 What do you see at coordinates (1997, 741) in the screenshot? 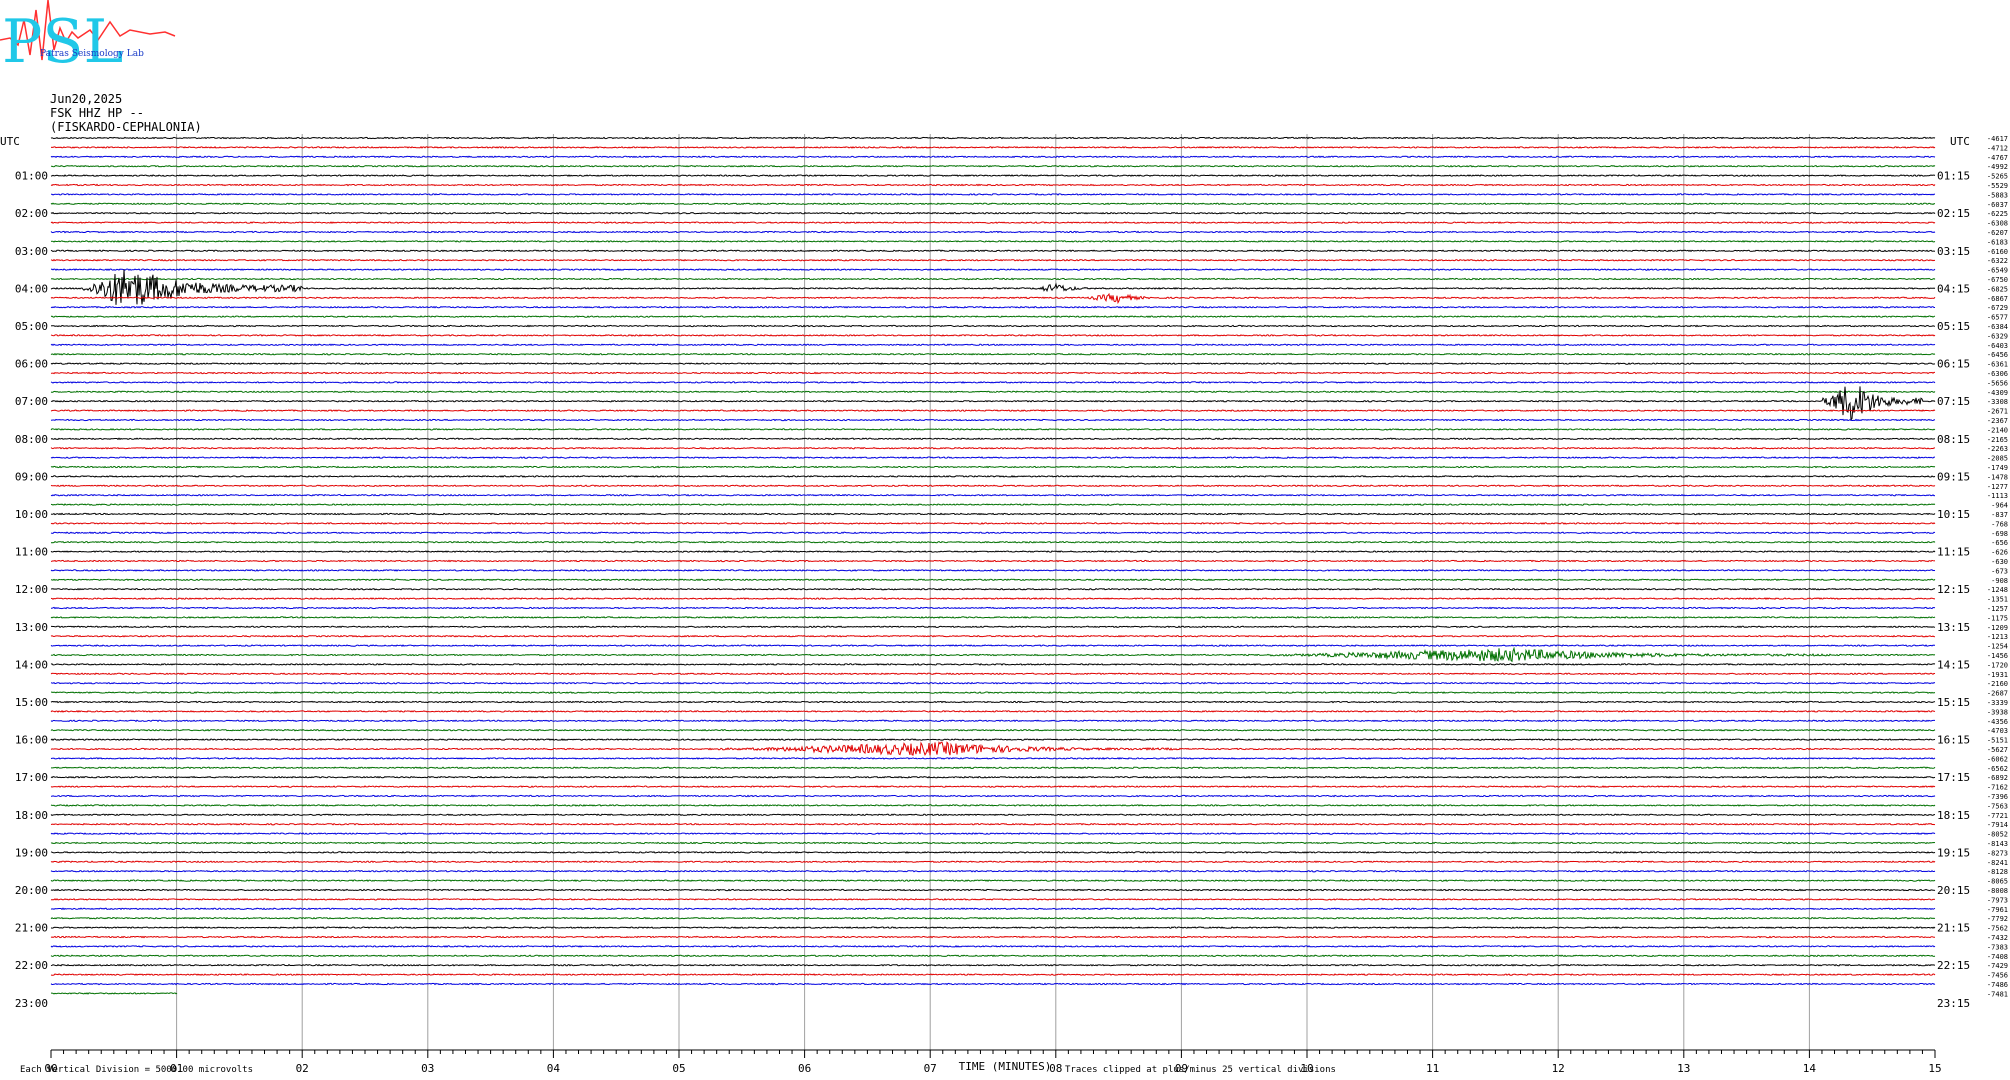
I see `trace-offset-label: -5151` at bounding box center [1997, 741].